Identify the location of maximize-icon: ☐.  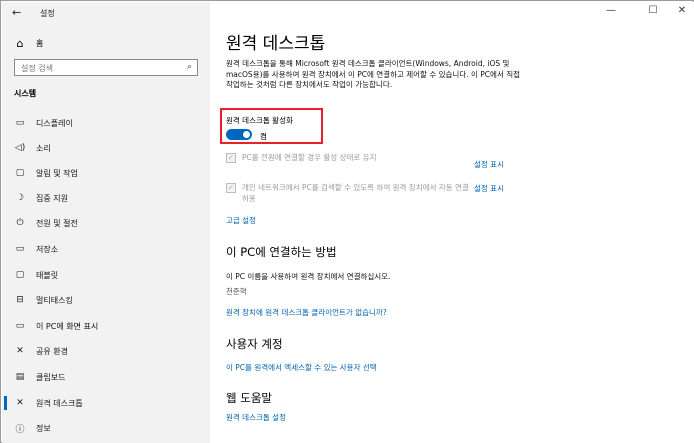
(653, 10).